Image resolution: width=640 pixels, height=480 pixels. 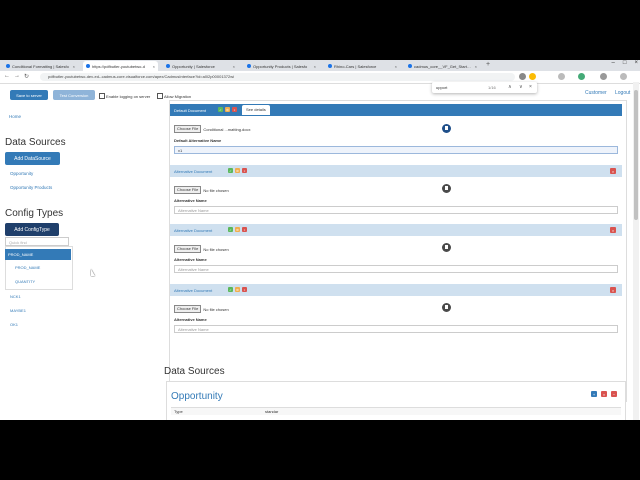 What do you see at coordinates (29, 95) in the screenshot?
I see `save-to-server-button: Save to server` at bounding box center [29, 95].